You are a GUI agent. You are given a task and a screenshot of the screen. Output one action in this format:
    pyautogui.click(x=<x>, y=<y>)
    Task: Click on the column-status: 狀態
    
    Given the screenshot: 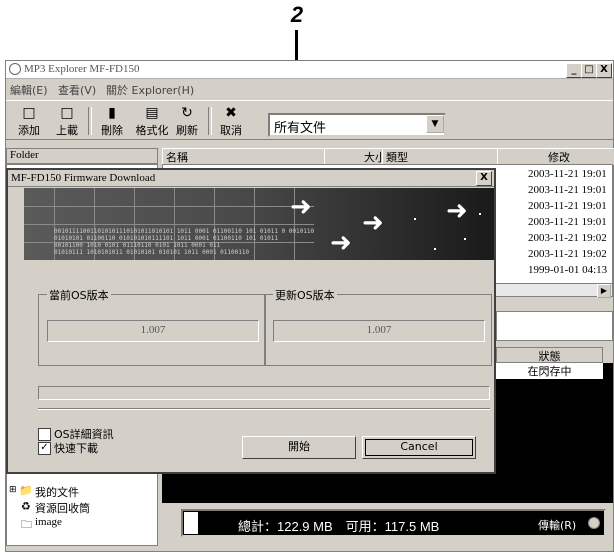 What is the action you would take?
    pyautogui.click(x=549, y=355)
    